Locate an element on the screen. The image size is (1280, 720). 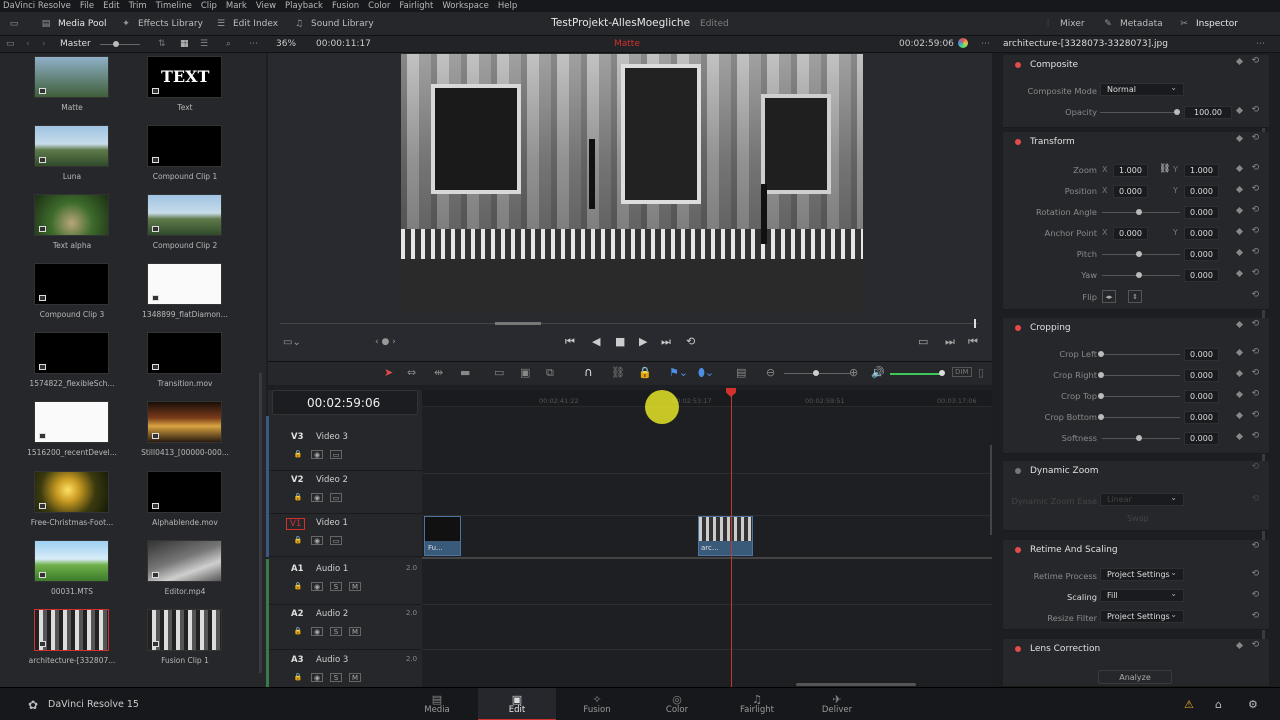
menu-clip: Clip is located at coordinates (209, 6).